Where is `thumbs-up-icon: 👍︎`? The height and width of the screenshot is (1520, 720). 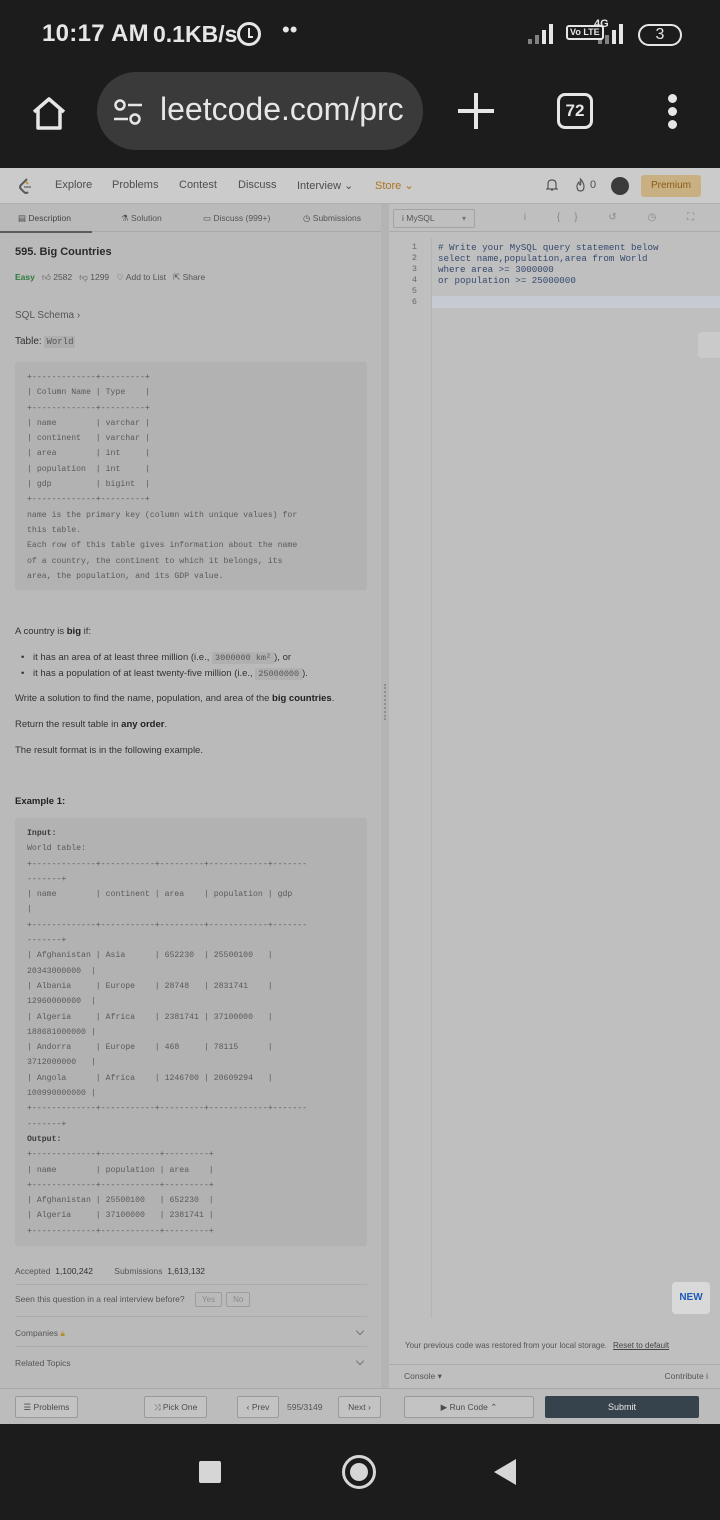
thumbs-up-icon: 👍︎ is located at coordinates (46, 277).